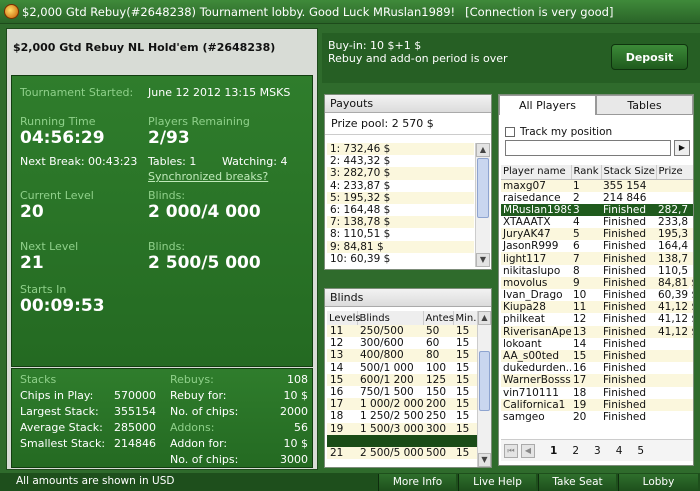 The height and width of the screenshot is (491, 700). I want to click on track-position: Track my position, so click(558, 132).